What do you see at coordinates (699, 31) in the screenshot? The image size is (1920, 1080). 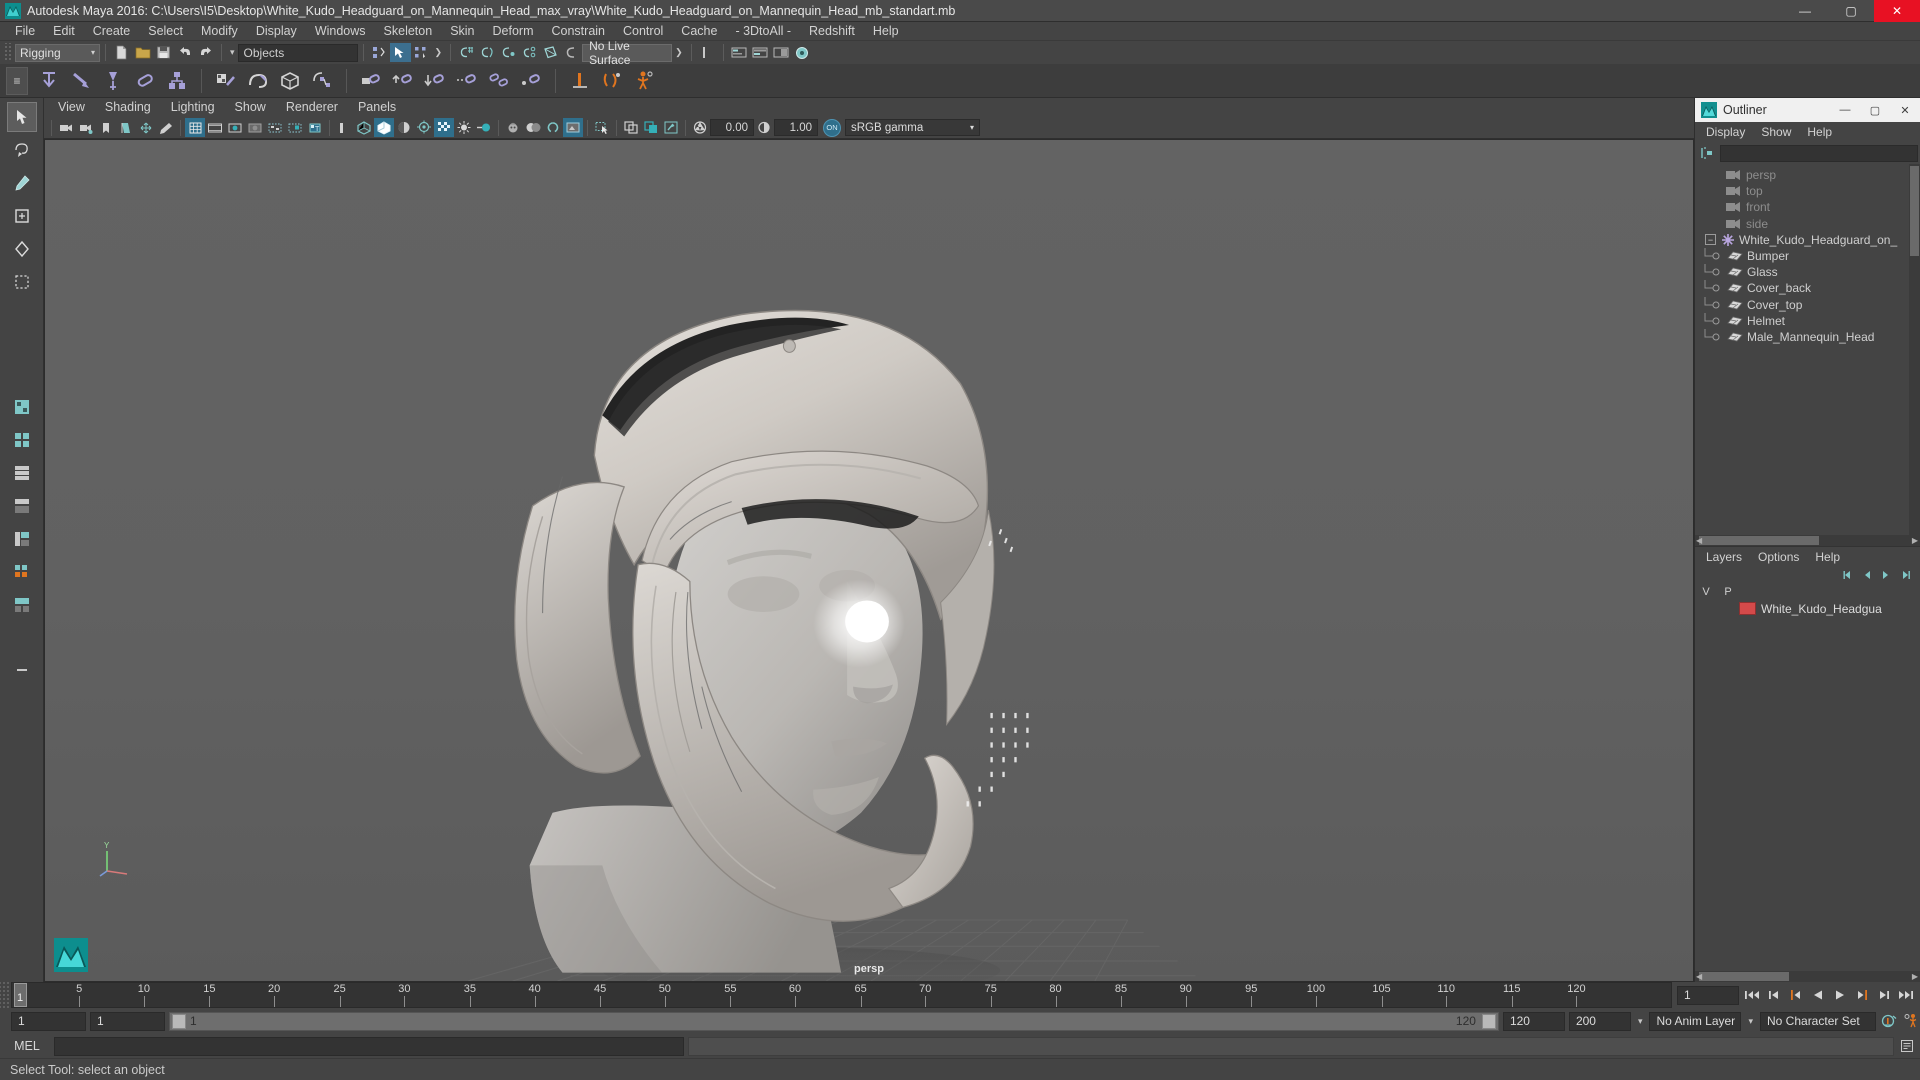 I see `menu-cache: Cache` at bounding box center [699, 31].